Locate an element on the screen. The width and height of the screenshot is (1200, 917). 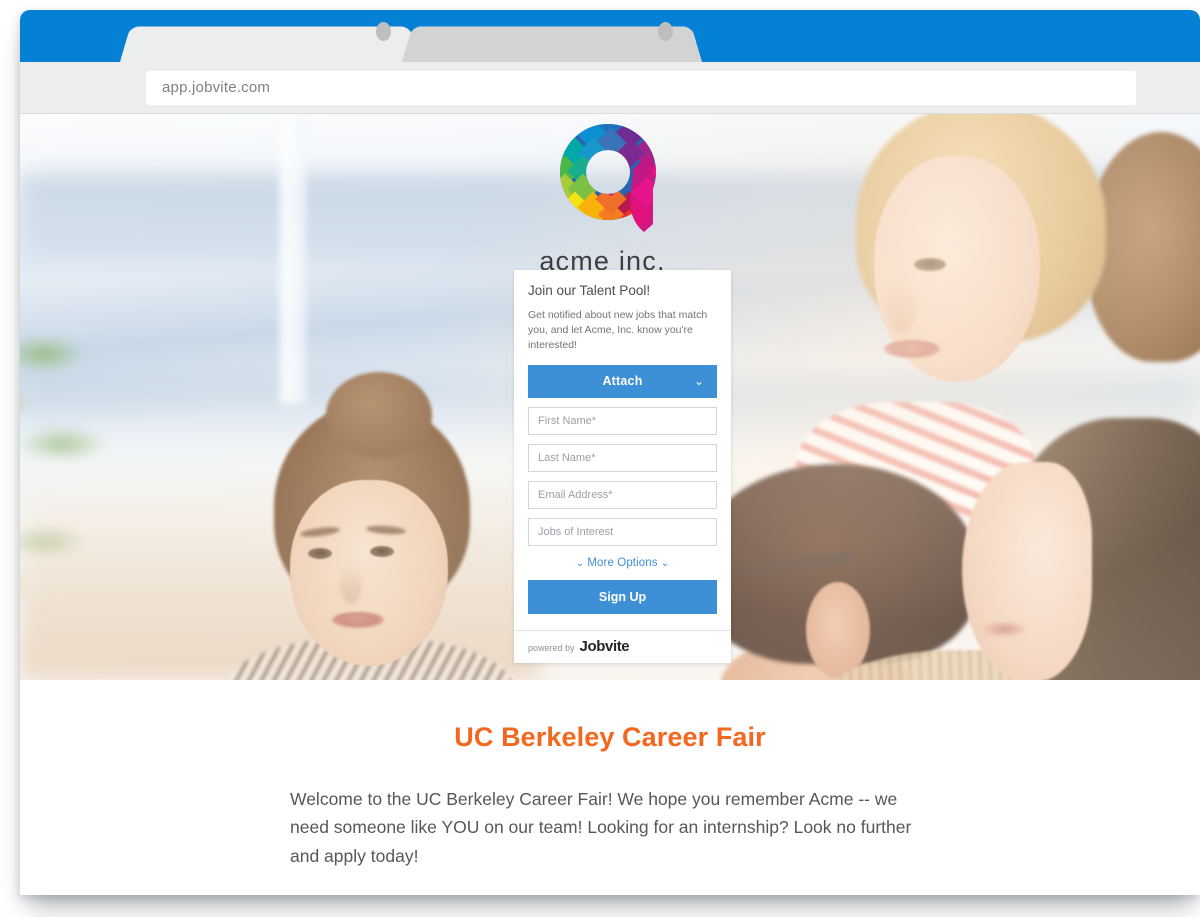
chevron-down-icon-right: ⌄ is located at coordinates (665, 563).